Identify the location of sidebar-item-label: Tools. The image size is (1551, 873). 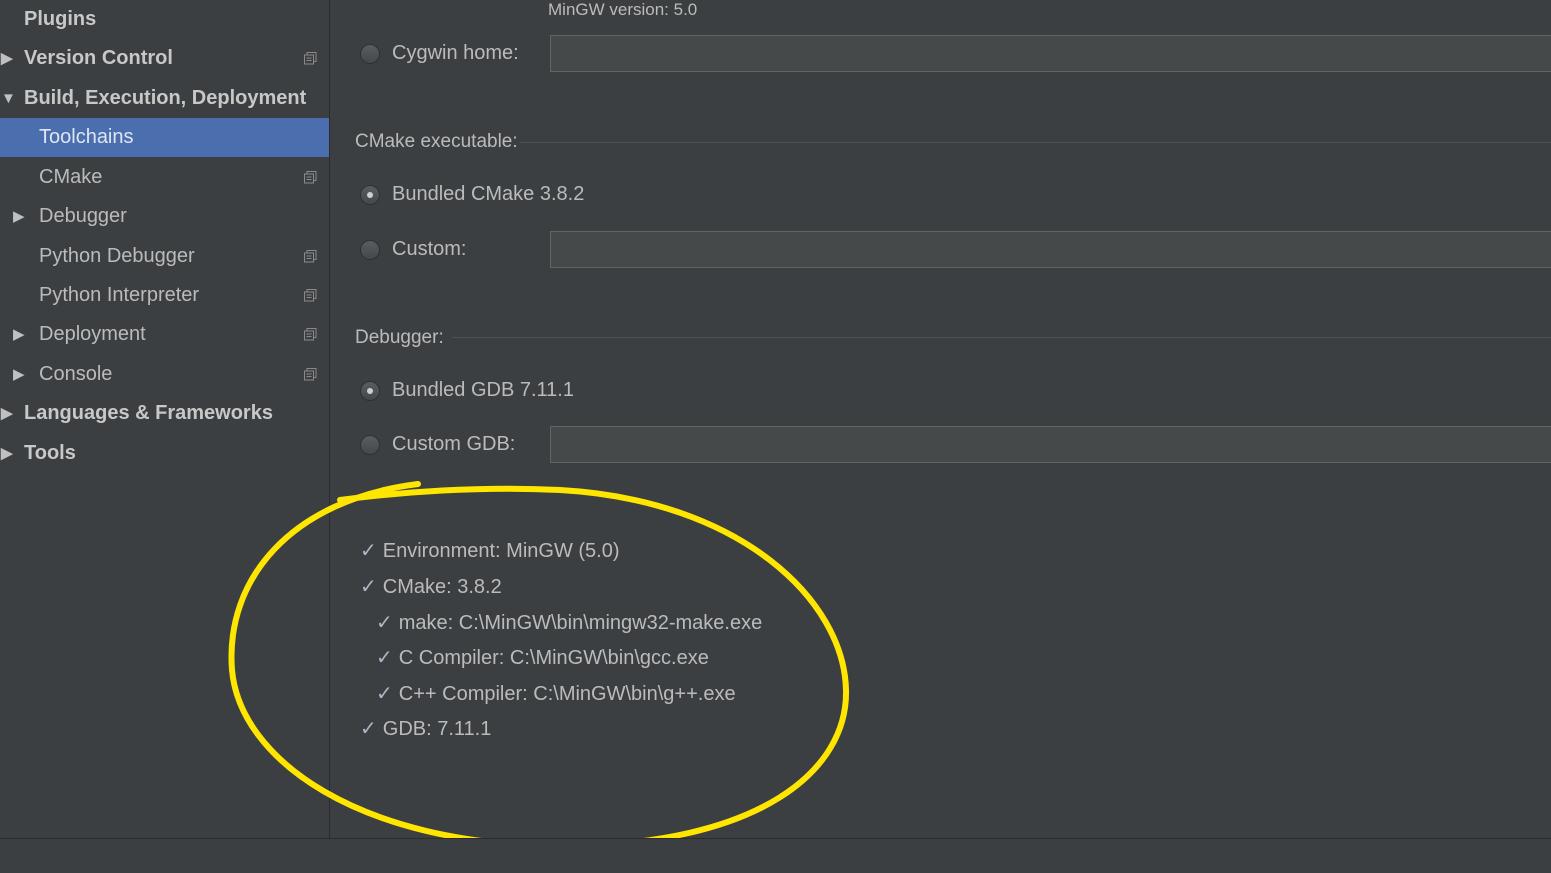
(50, 453).